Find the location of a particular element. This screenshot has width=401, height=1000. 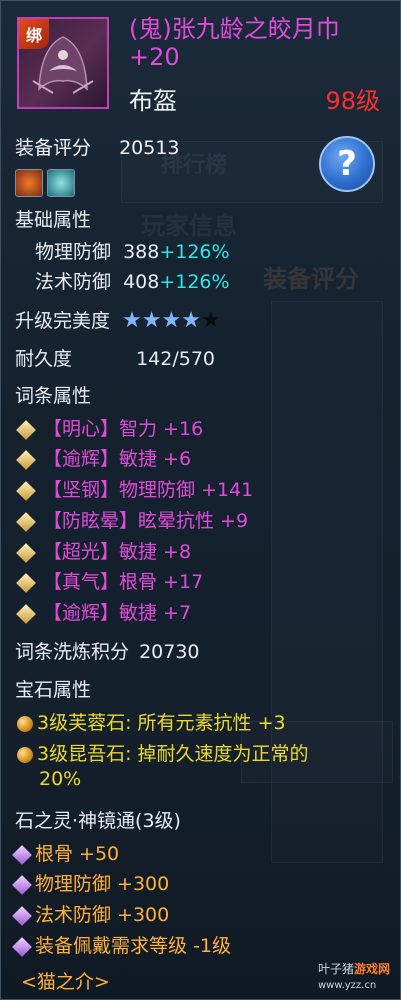

refine-score-label: 词条洗炼积分 is located at coordinates (72, 652).